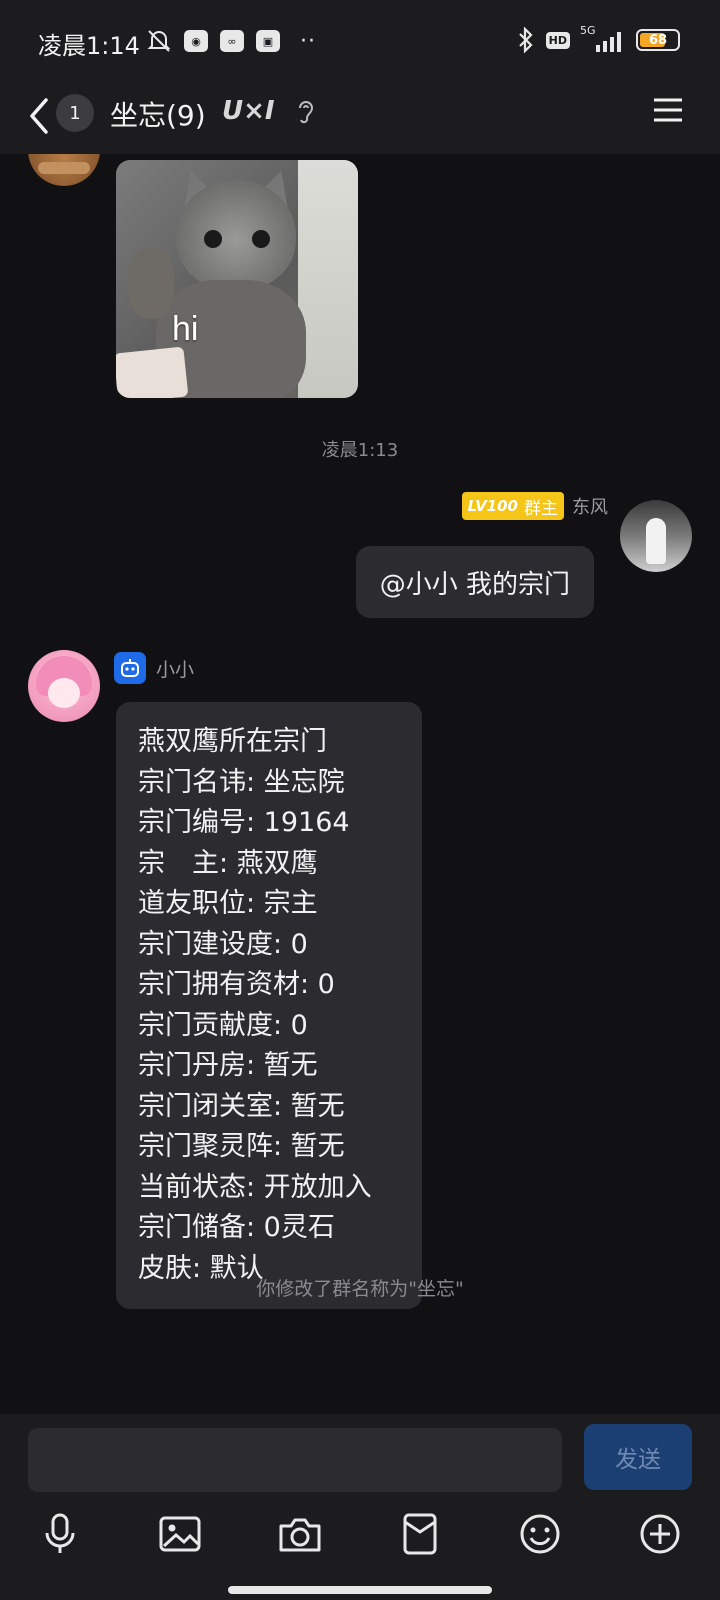 This screenshot has width=720, height=1600. Describe the element at coordinates (541, 508) in the screenshot. I see `role-label: 群主` at that location.